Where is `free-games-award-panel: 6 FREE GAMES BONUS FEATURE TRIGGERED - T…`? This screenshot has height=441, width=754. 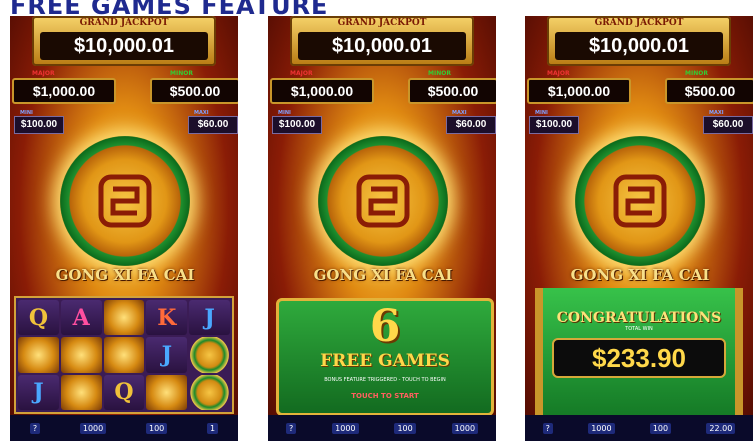 free-games-award-panel: 6 FREE GAMES BONUS FEATURE TRIGGERED - T… is located at coordinates (385, 357).